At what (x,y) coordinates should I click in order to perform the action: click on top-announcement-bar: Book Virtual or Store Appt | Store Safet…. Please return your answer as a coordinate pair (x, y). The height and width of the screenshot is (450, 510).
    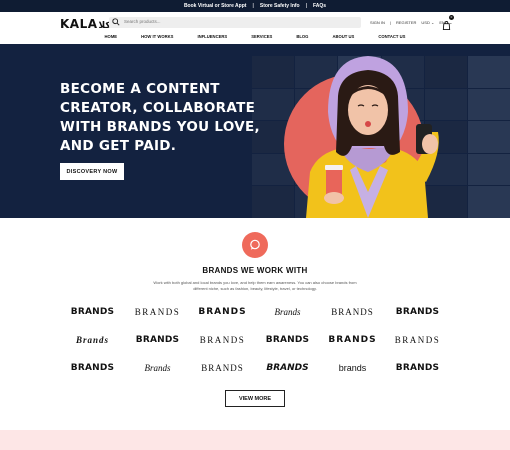
    Looking at the image, I should click on (255, 6).